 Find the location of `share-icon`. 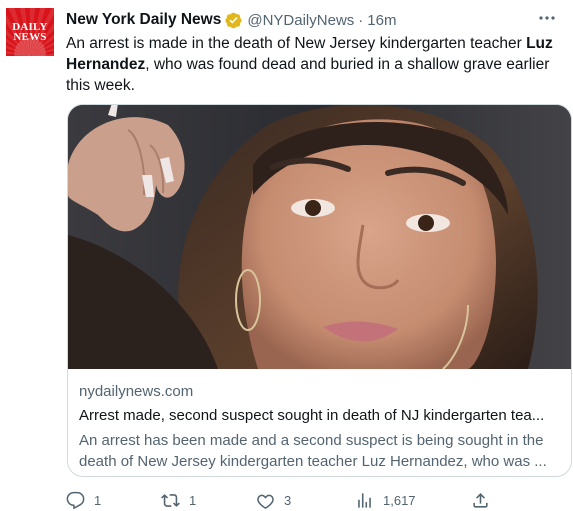

share-icon is located at coordinates (480, 500).